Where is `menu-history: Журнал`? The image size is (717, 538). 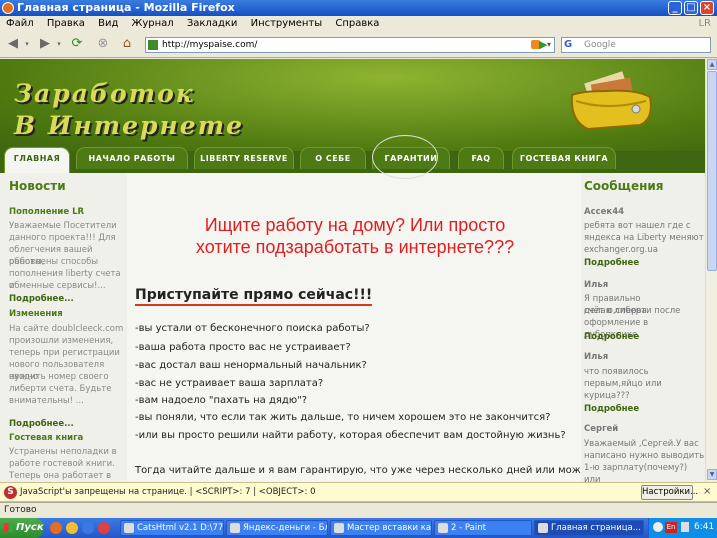 menu-history: Журнал is located at coordinates (153, 23).